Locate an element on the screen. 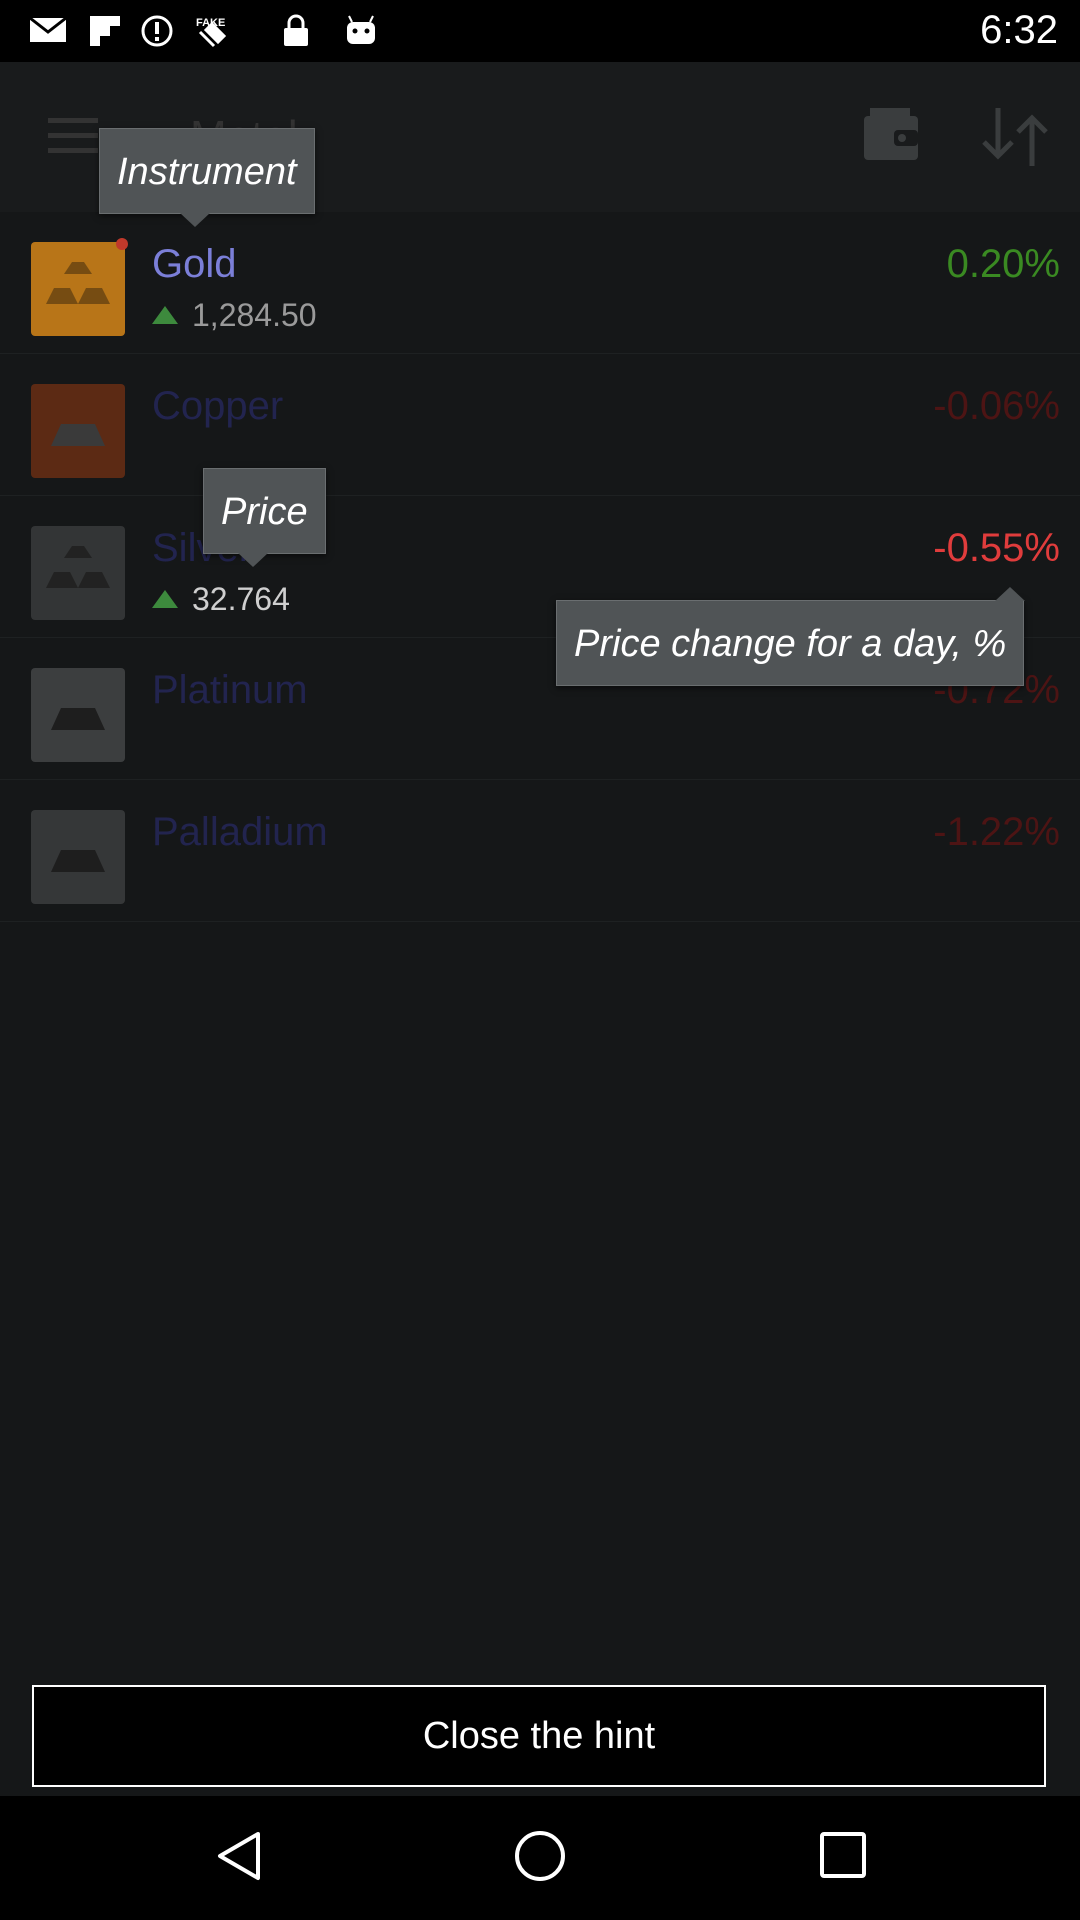 This screenshot has width=1080, height=1920. alert-icon is located at coordinates (157, 31).